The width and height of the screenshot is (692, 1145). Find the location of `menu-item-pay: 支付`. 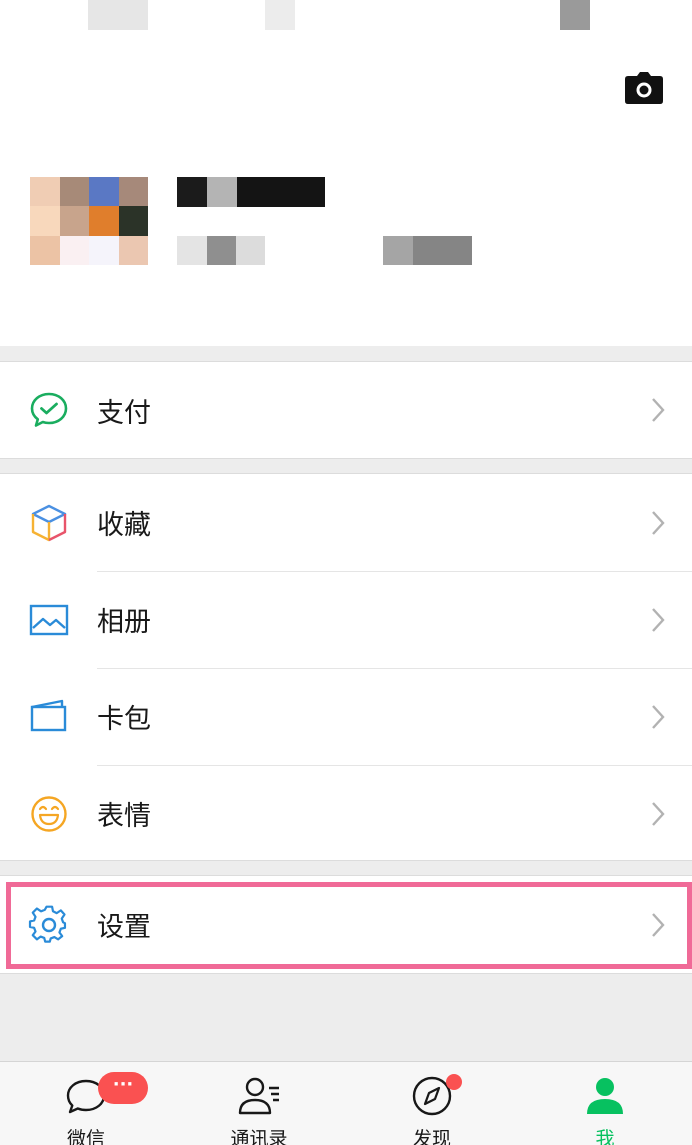

menu-item-pay: 支付 is located at coordinates (346, 410).